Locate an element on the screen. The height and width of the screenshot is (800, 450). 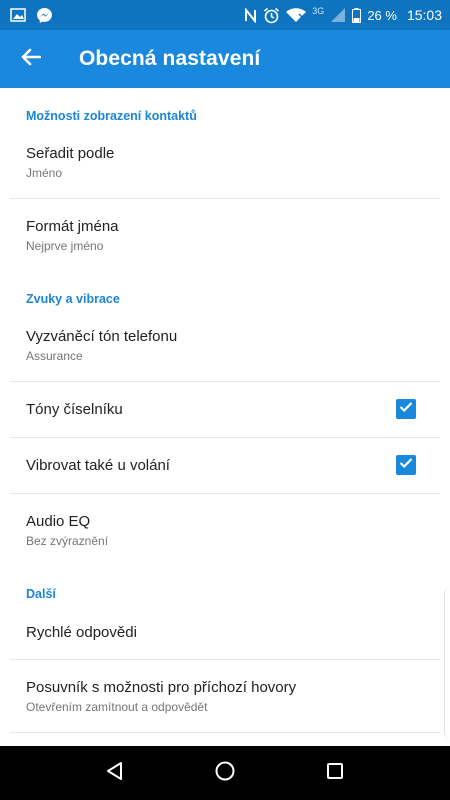
back-triangle-icon is located at coordinates (115, 773).